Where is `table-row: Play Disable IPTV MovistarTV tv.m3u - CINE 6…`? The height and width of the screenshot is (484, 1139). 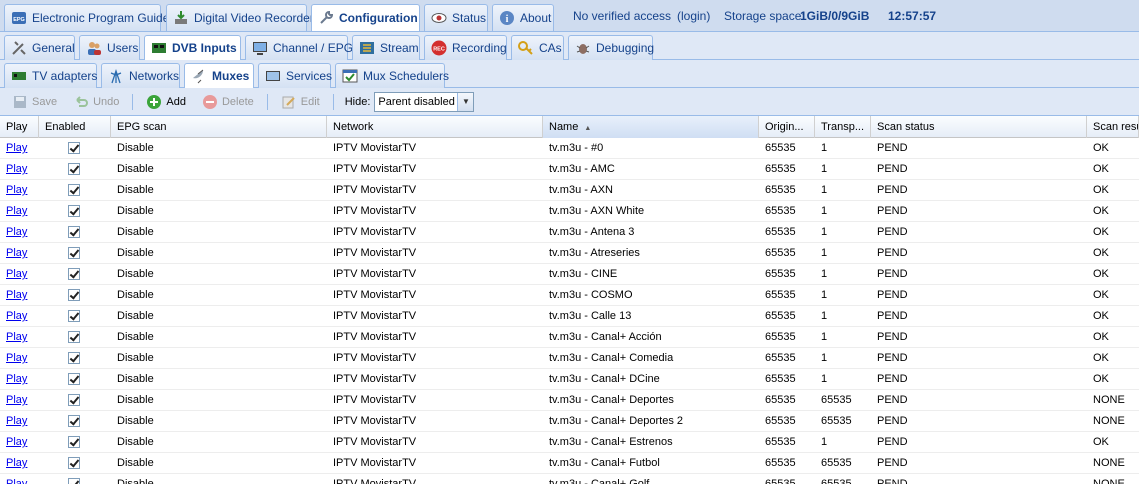
table-row: Play Disable IPTV MovistarTV tv.m3u - CINE 6… is located at coordinates (569, 274).